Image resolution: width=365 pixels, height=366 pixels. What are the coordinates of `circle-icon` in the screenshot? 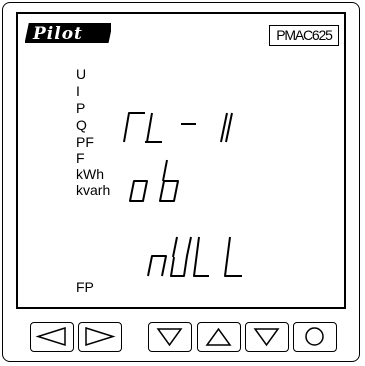 It's located at (314, 336).